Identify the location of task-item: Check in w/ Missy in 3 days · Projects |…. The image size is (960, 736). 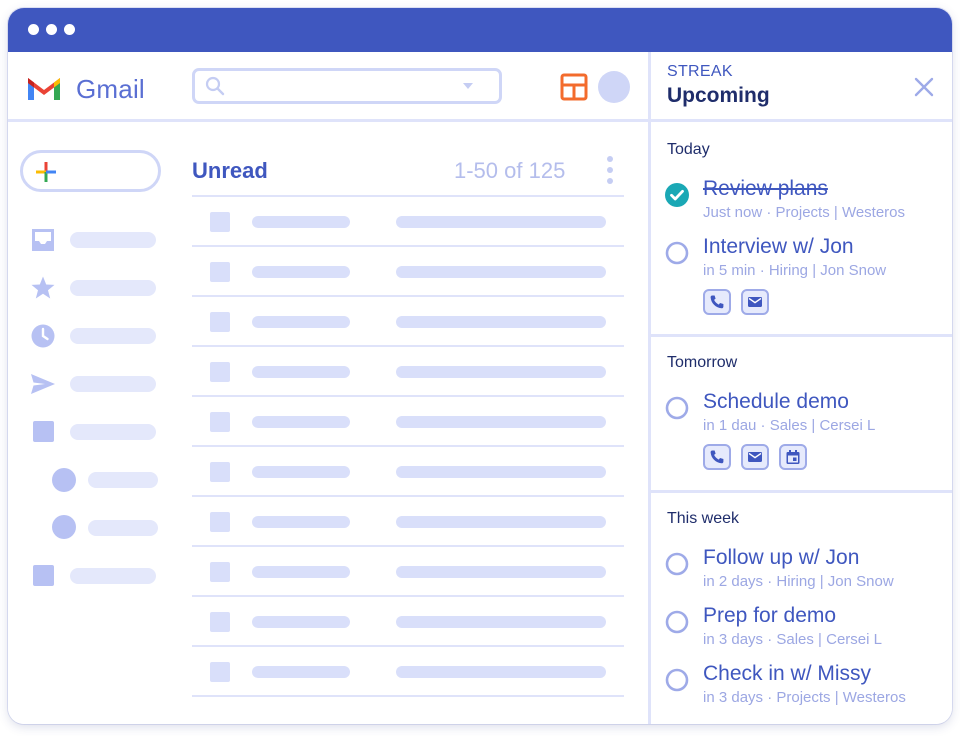
(801, 693).